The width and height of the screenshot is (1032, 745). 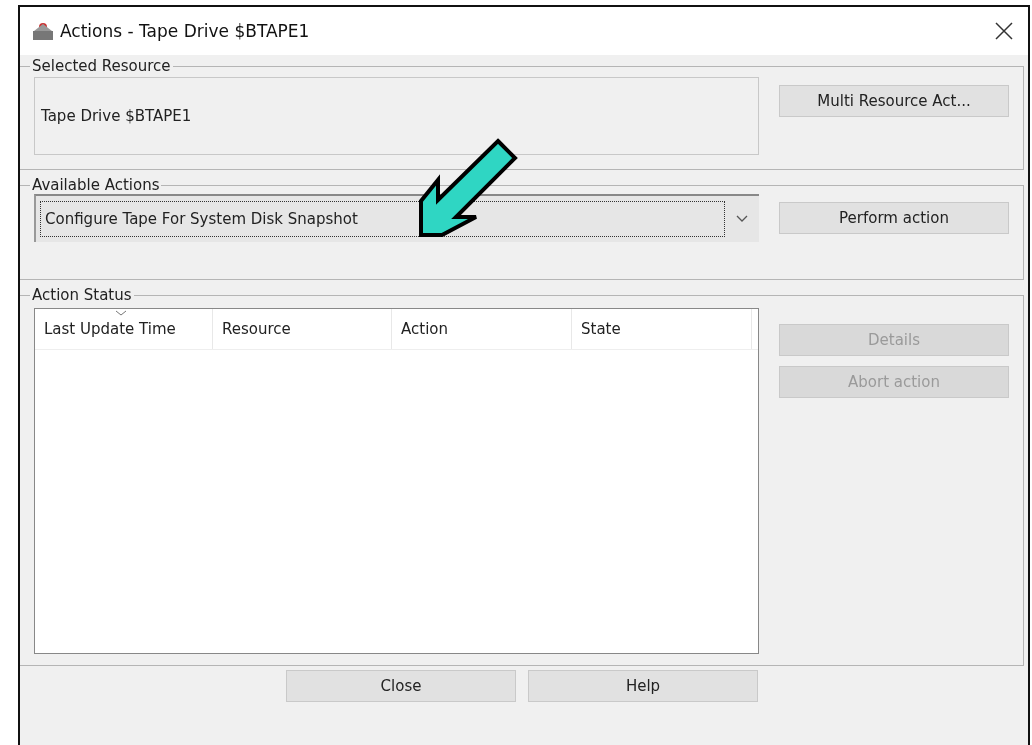 What do you see at coordinates (185, 31) in the screenshot?
I see `window-title: Actions - Tape Drive $BTAPE1` at bounding box center [185, 31].